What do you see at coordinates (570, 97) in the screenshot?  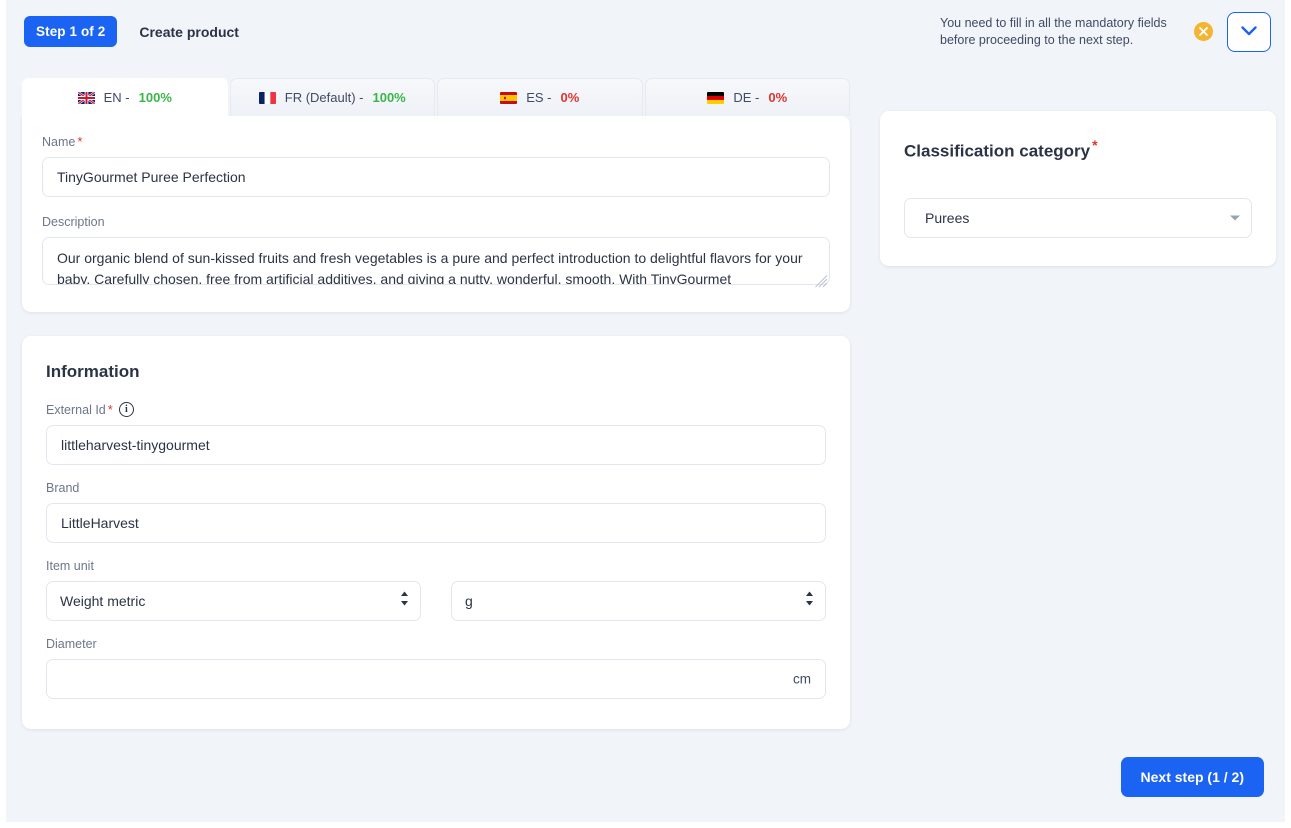 I see `tab-es-percent: 0%` at bounding box center [570, 97].